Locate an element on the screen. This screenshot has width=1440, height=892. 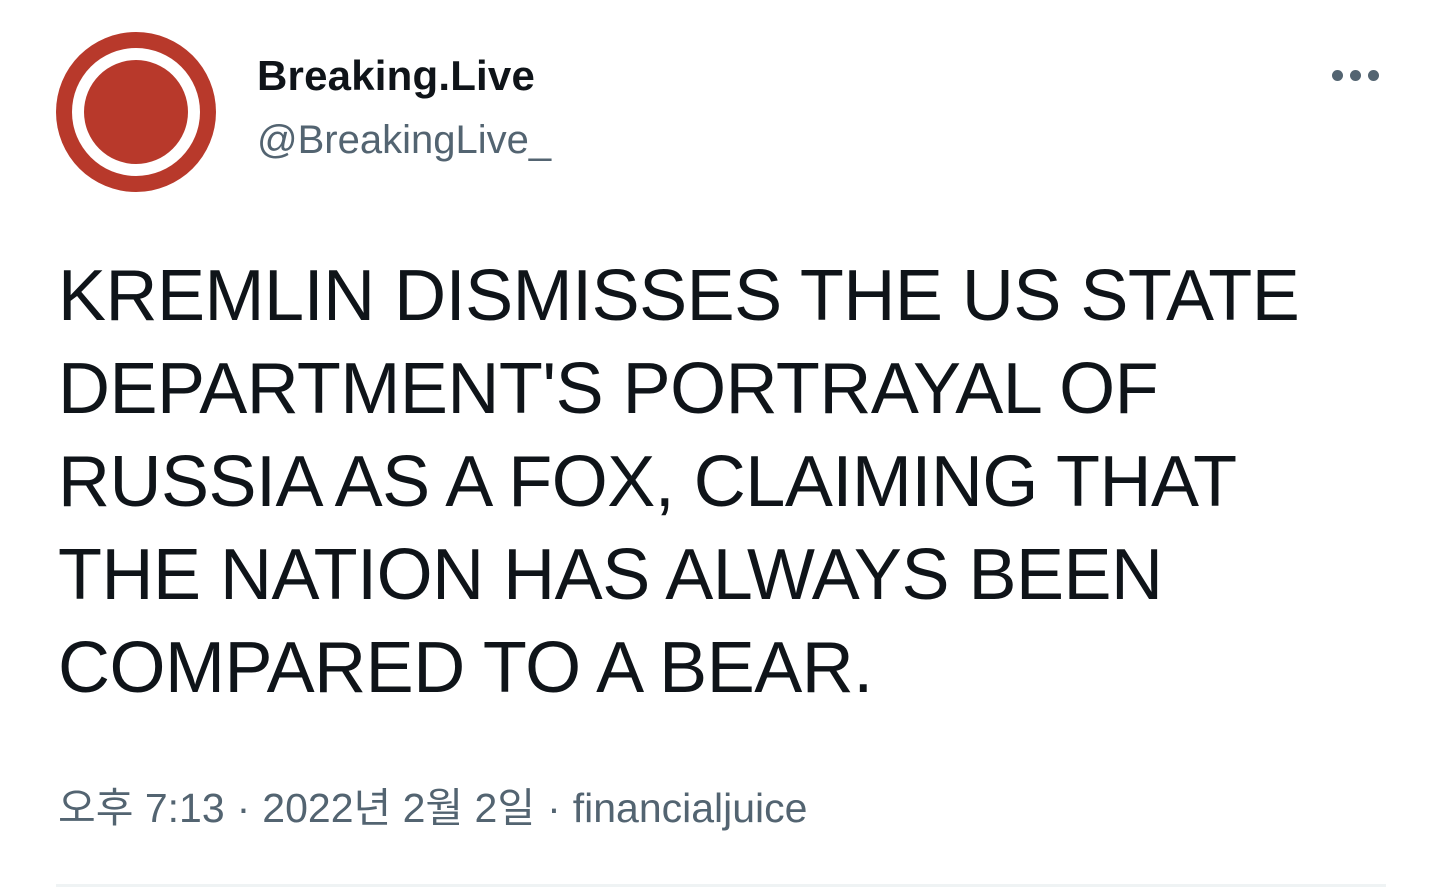
author-handle: @BreakingLive_ is located at coordinates (404, 140).